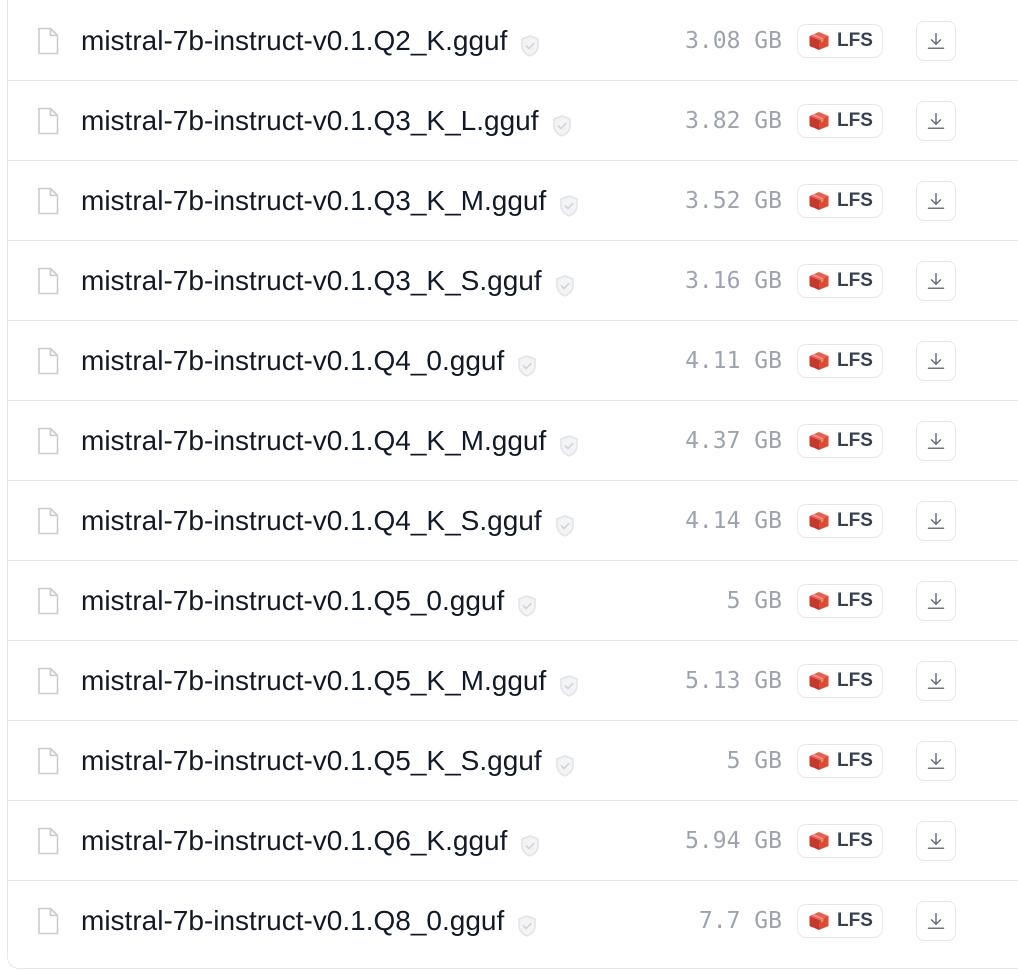 This screenshot has height=970, width=1018. Describe the element at coordinates (330, 441) in the screenshot. I see `file-name-link: mistral-7b-instruct-v0.1.Q4_K_M.gguf` at that location.